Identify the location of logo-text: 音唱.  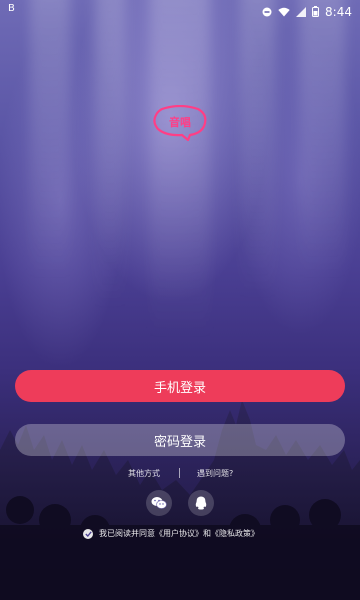
(180, 122).